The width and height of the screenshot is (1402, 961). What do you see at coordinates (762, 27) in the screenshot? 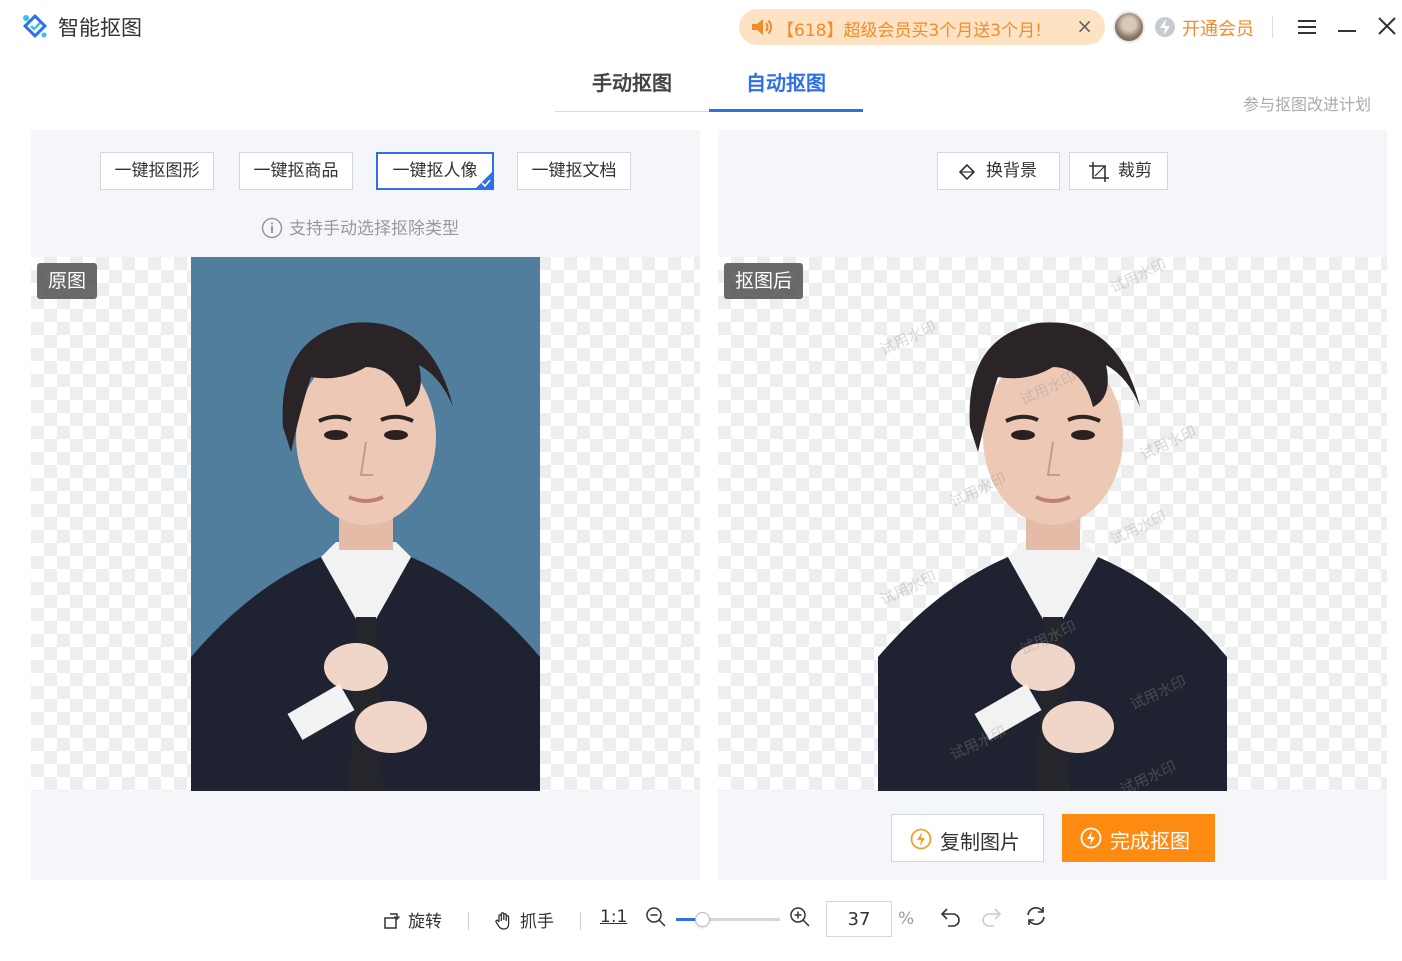
I see `speaker-icon` at bounding box center [762, 27].